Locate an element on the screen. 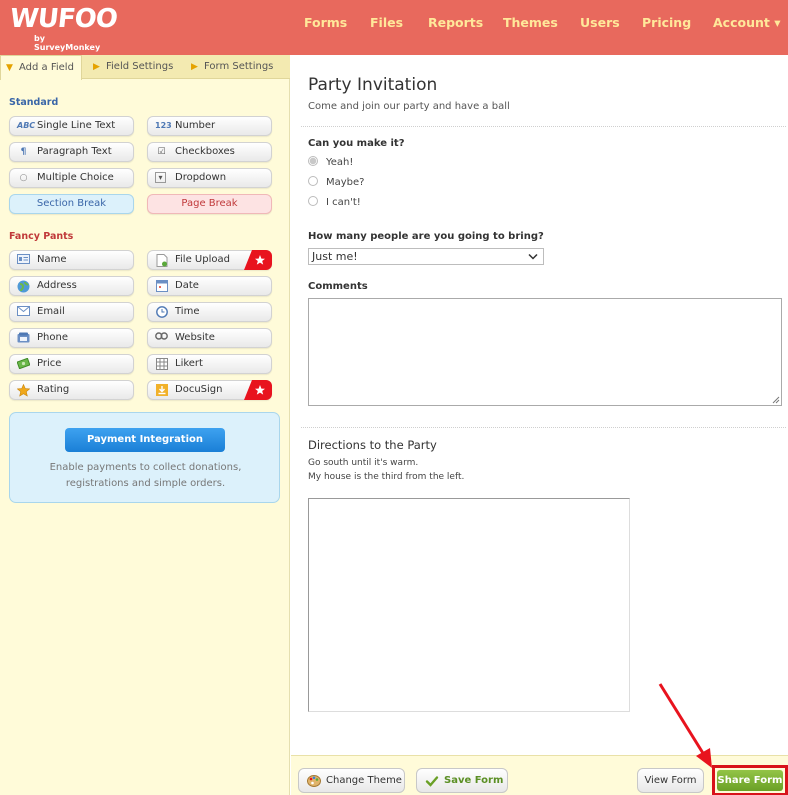 This screenshot has height=795, width=788. button-label: Save Form is located at coordinates (474, 780).